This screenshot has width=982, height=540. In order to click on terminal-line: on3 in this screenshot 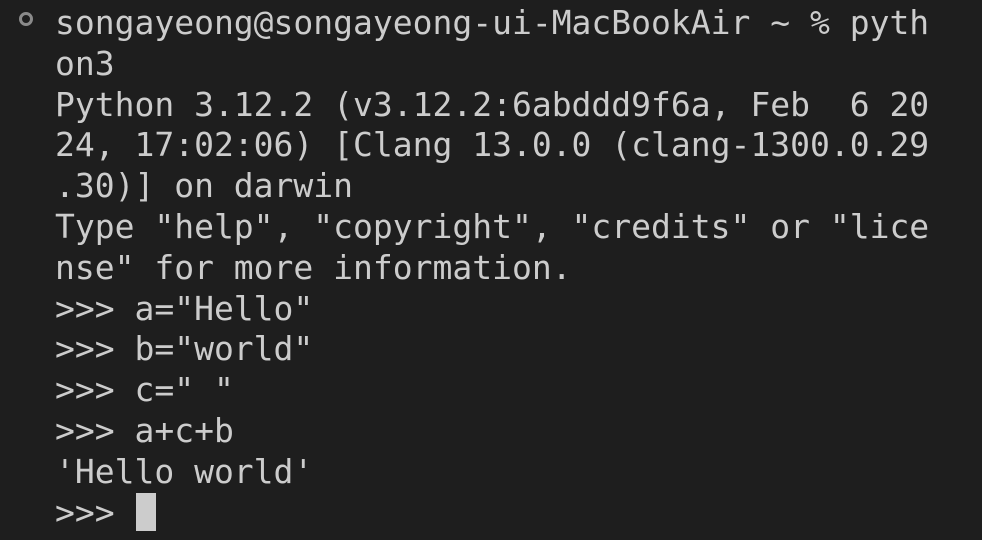, I will do `click(85, 63)`.